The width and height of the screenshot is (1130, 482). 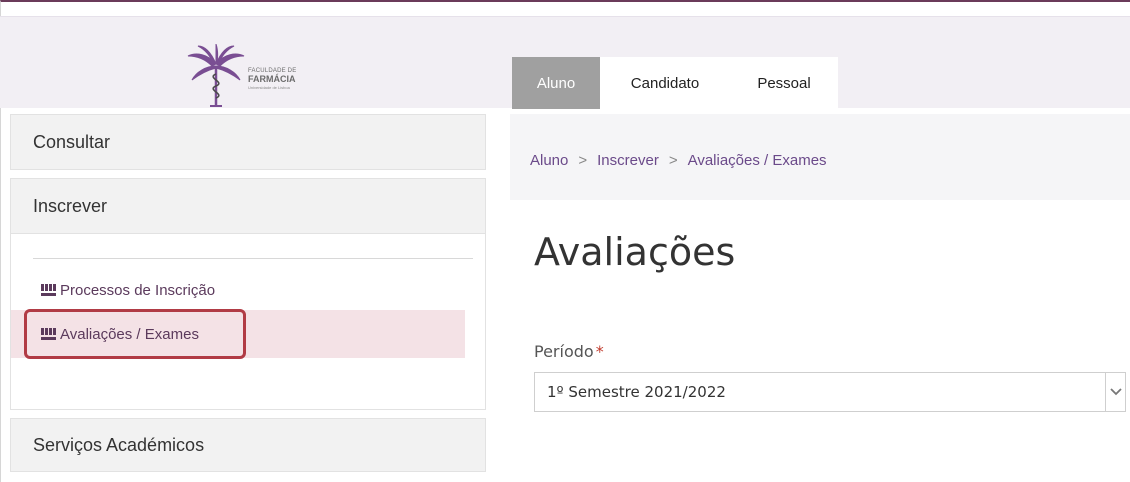 What do you see at coordinates (248, 206) in the screenshot?
I see `sidebar-section-inscrever: Inscrever` at bounding box center [248, 206].